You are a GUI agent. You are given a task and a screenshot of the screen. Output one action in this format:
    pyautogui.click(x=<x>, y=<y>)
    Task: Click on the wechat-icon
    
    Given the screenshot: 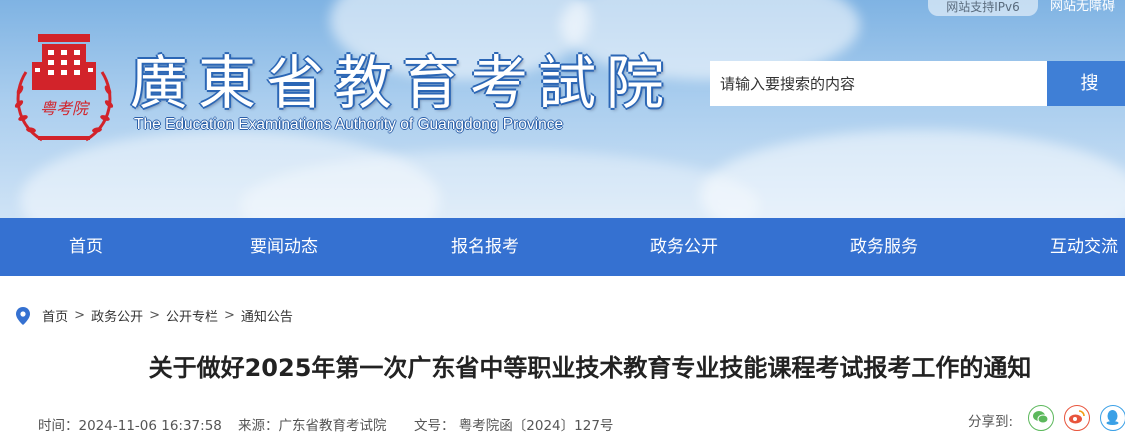 What is the action you would take?
    pyautogui.click(x=1041, y=418)
    